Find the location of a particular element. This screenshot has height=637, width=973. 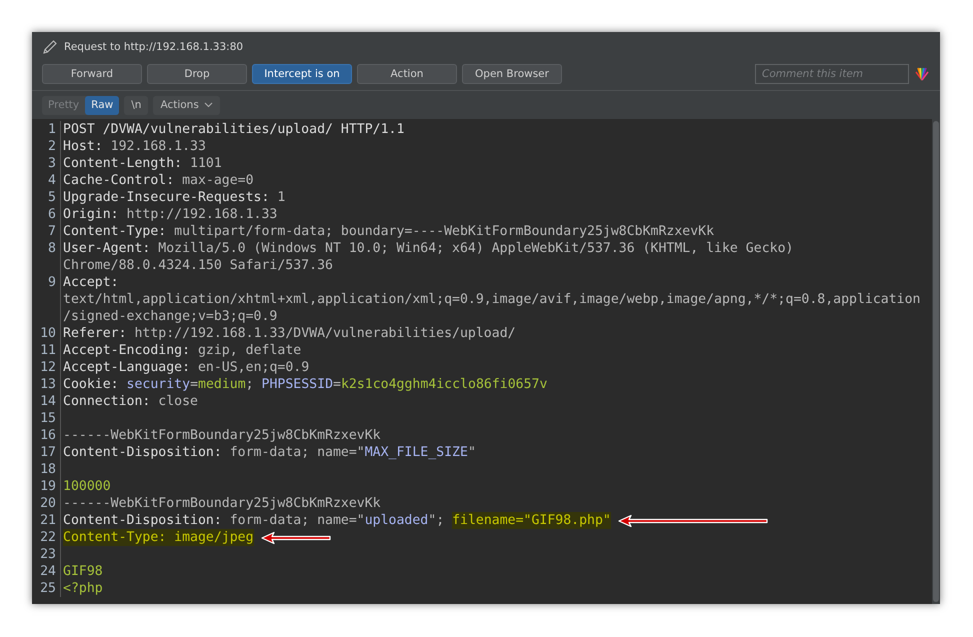

line-number: 5 is located at coordinates (46, 197).